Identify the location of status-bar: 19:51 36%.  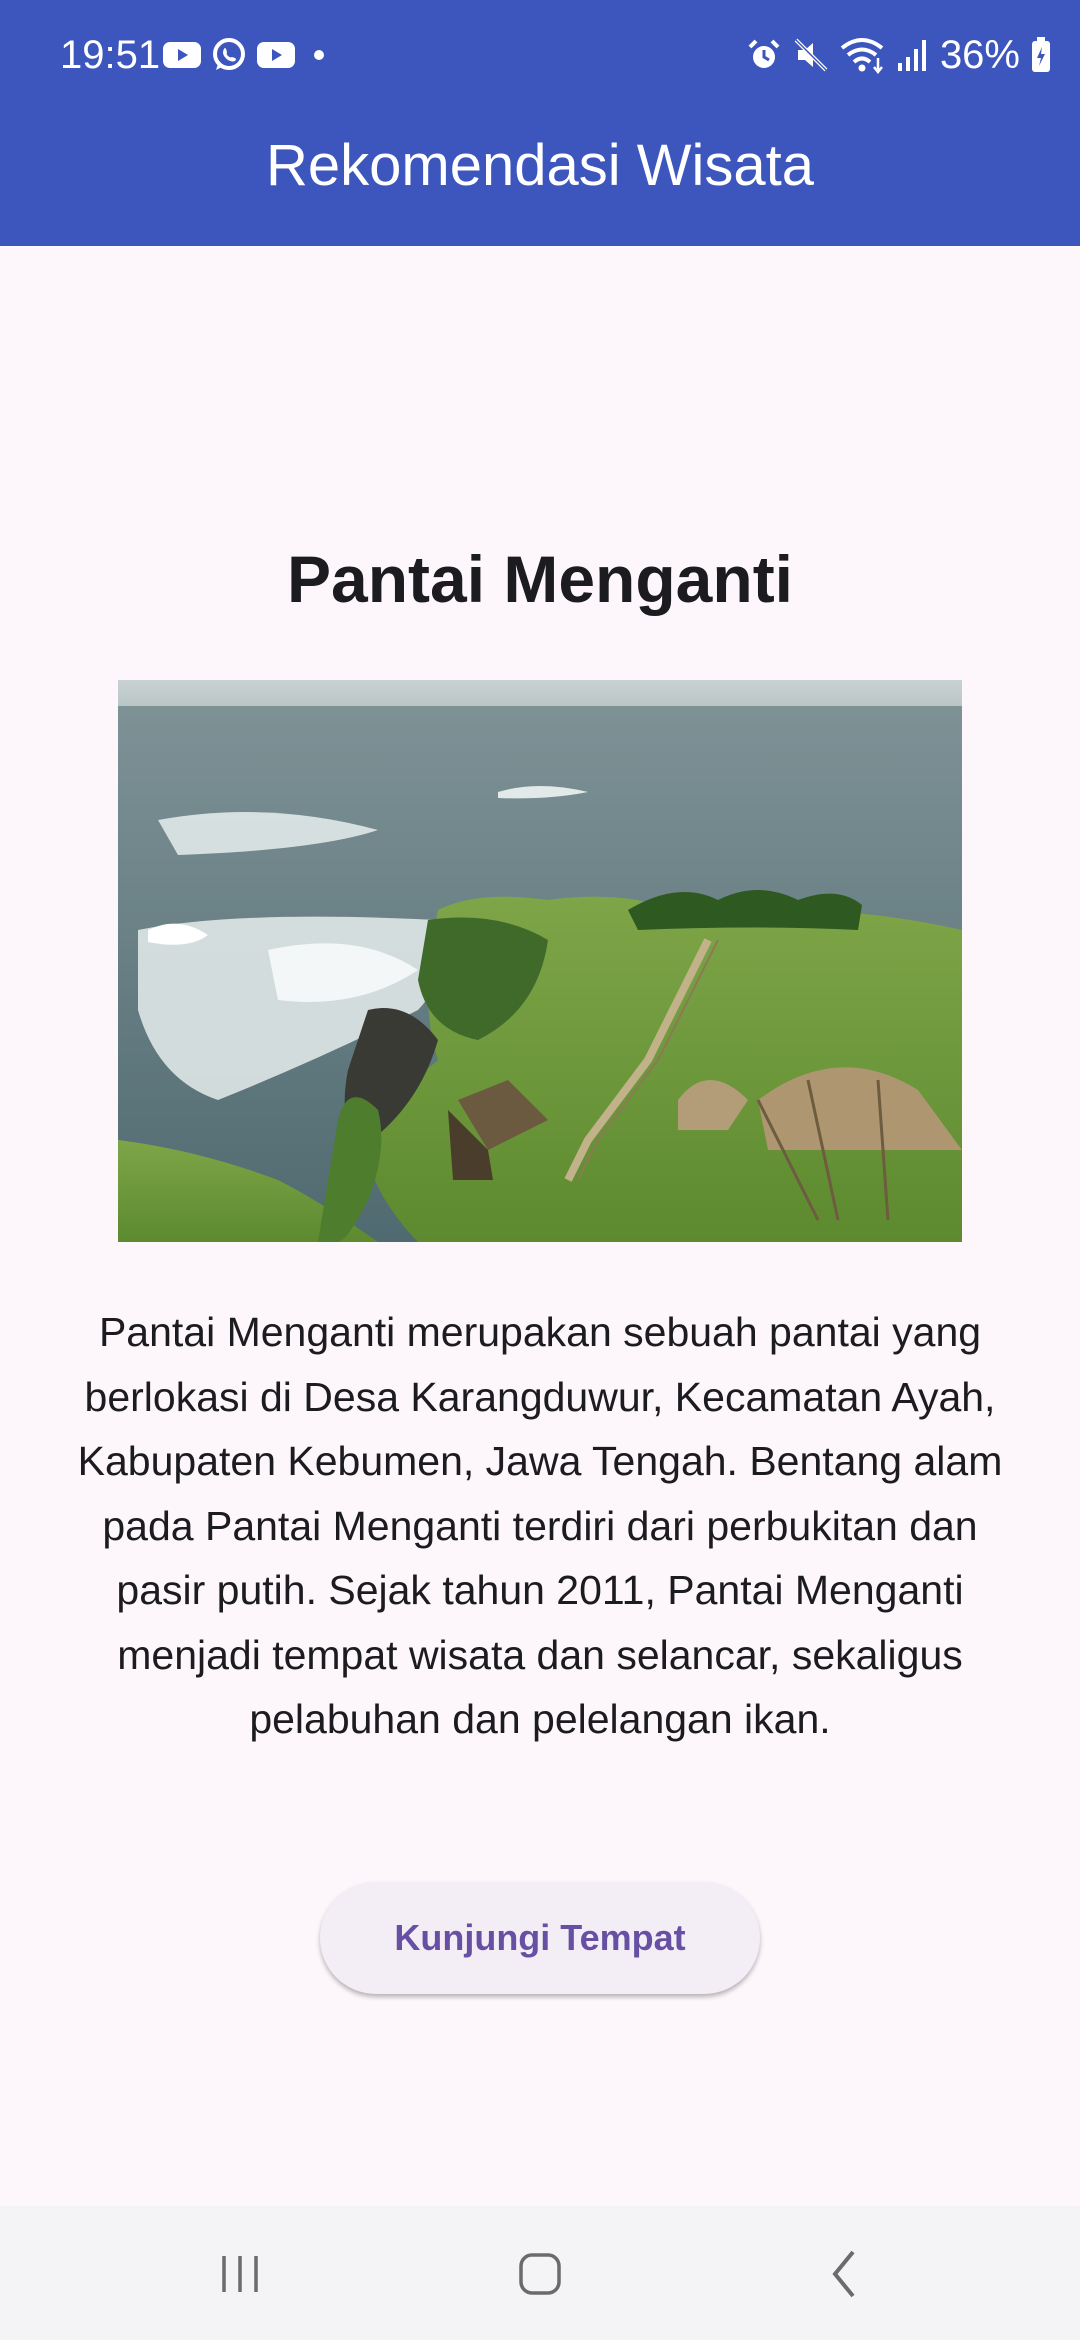
(540, 55).